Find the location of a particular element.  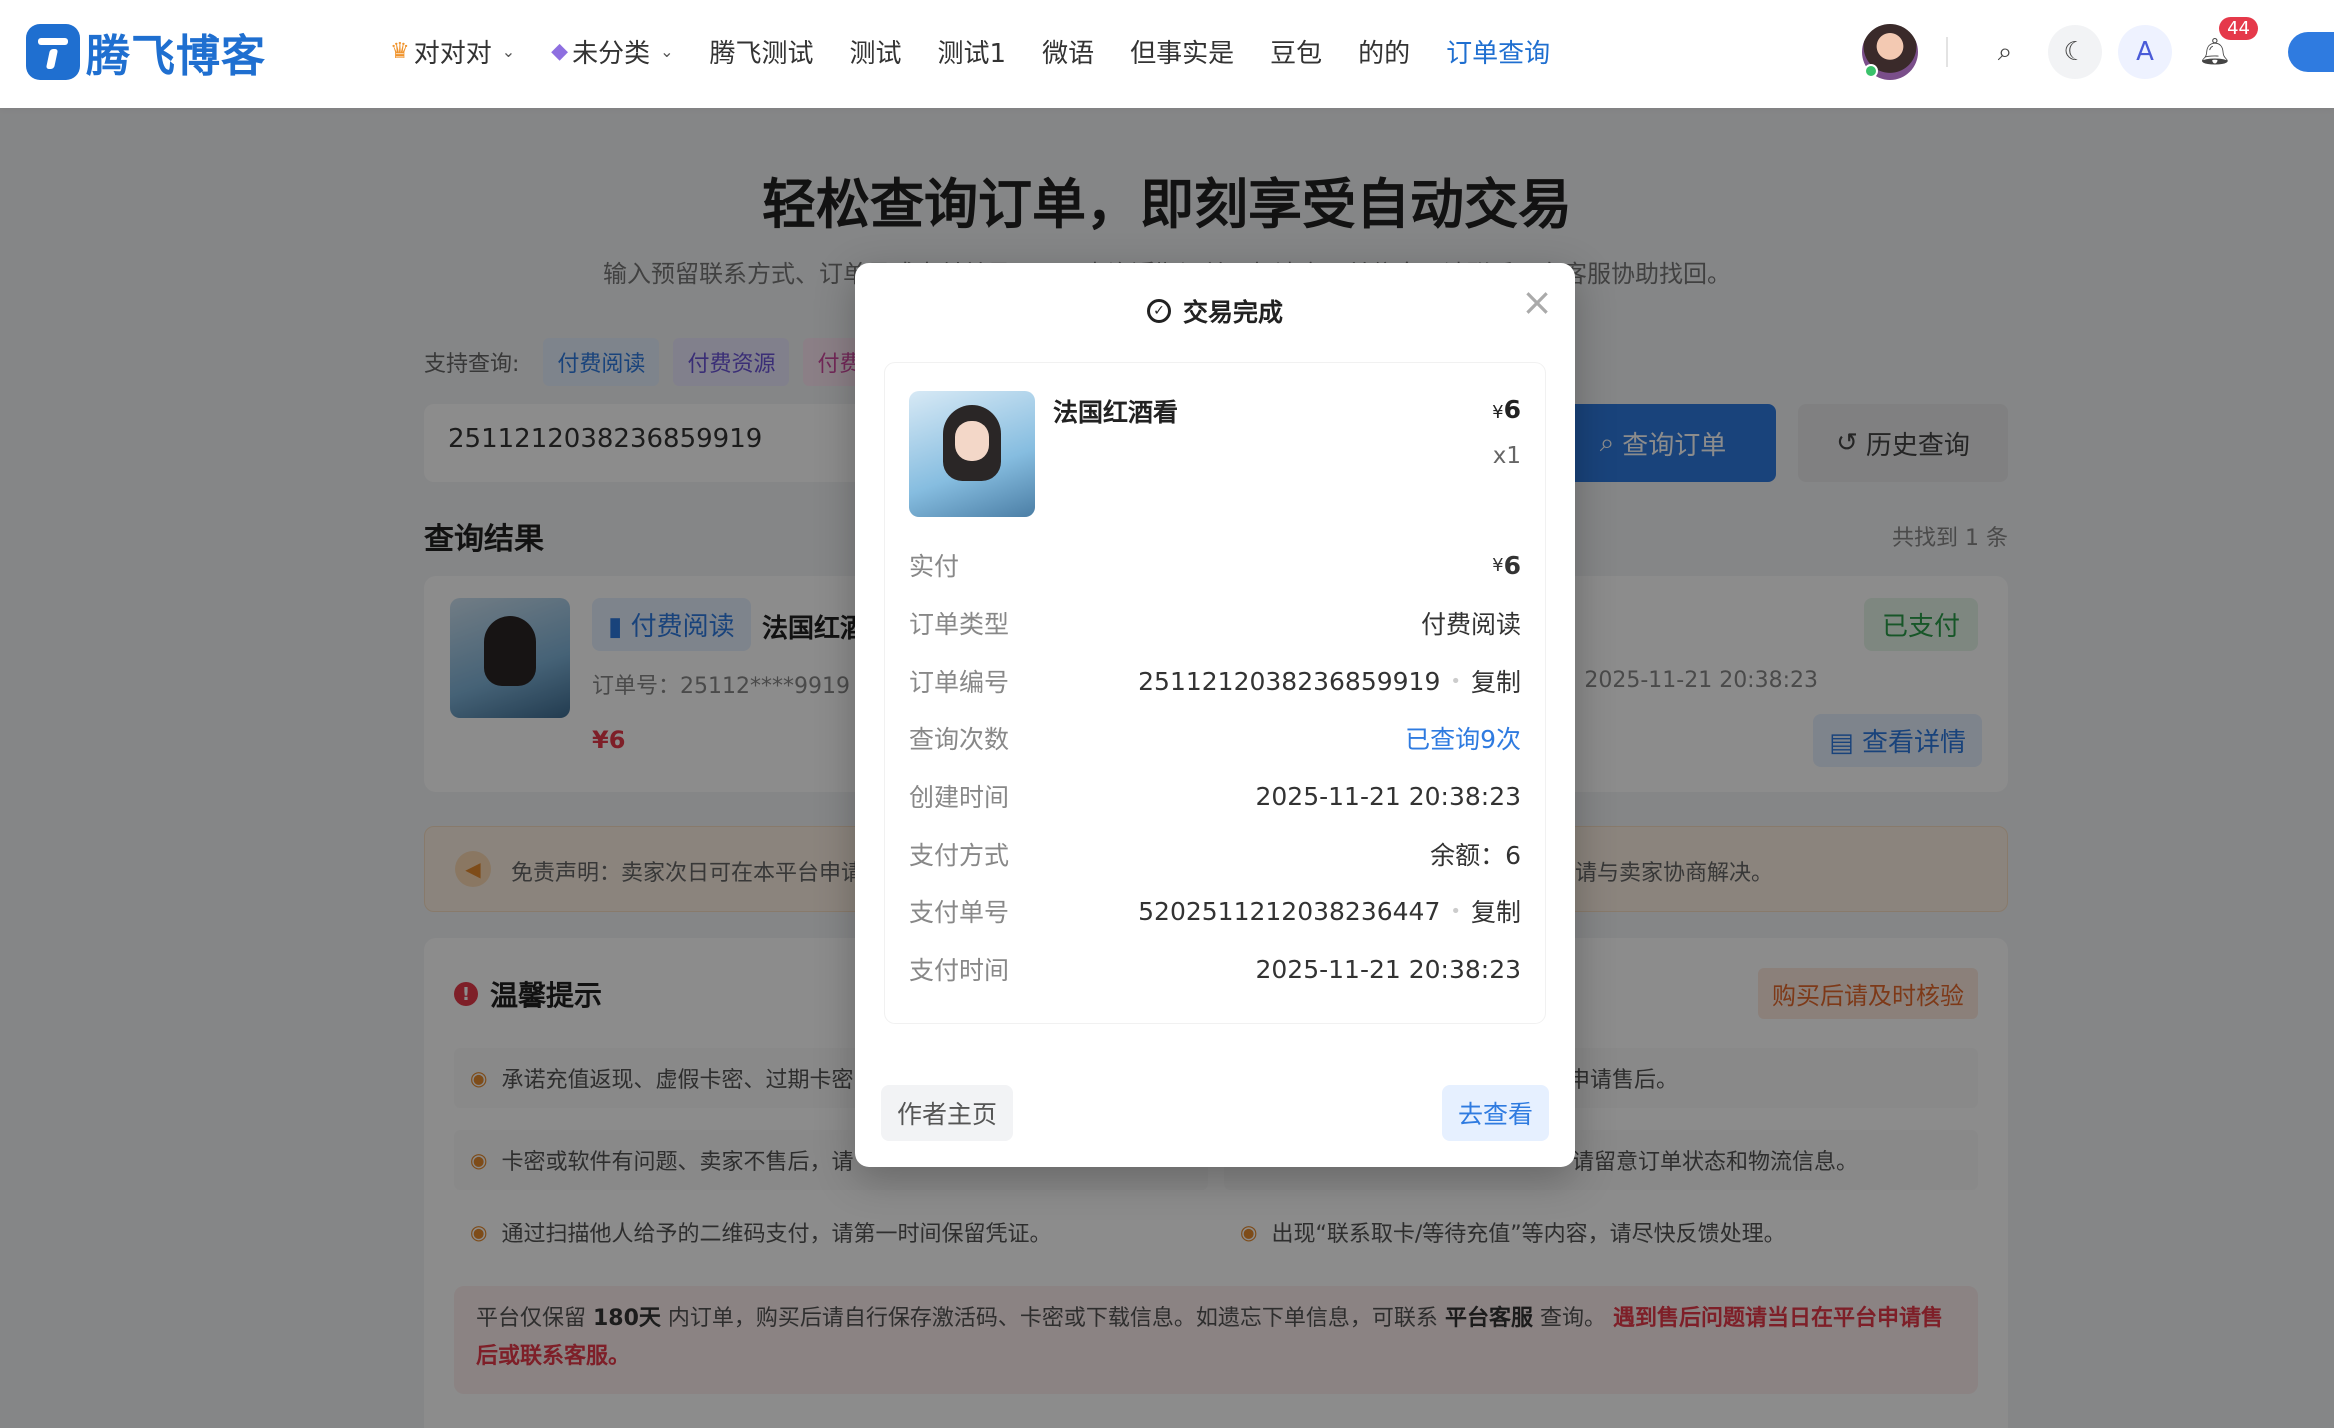

dark-mode-toggle: ☾ is located at coordinates (2075, 52).